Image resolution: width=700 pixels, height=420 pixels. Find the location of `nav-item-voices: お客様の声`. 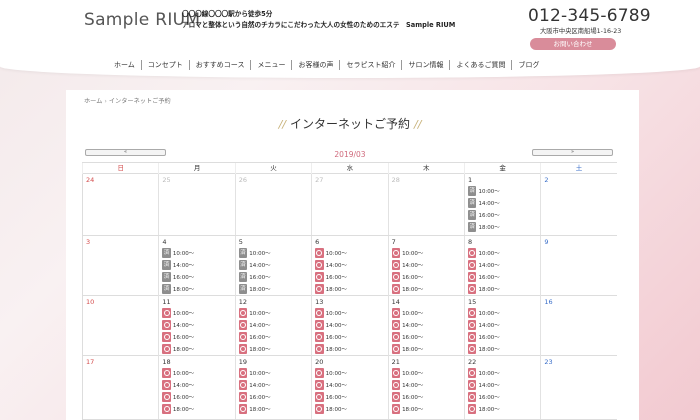

nav-item-voices: お客様の声 is located at coordinates (315, 65).